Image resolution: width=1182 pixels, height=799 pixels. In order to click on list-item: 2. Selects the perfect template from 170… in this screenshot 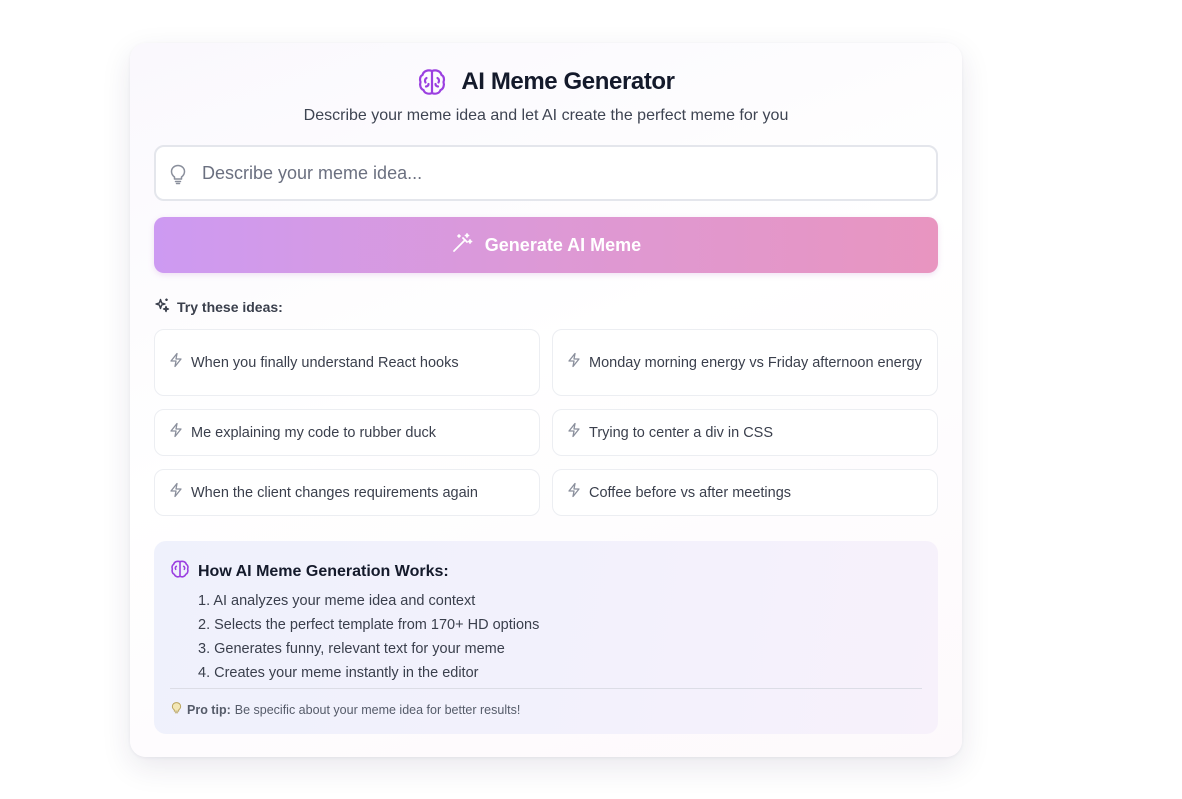, I will do `click(369, 625)`.